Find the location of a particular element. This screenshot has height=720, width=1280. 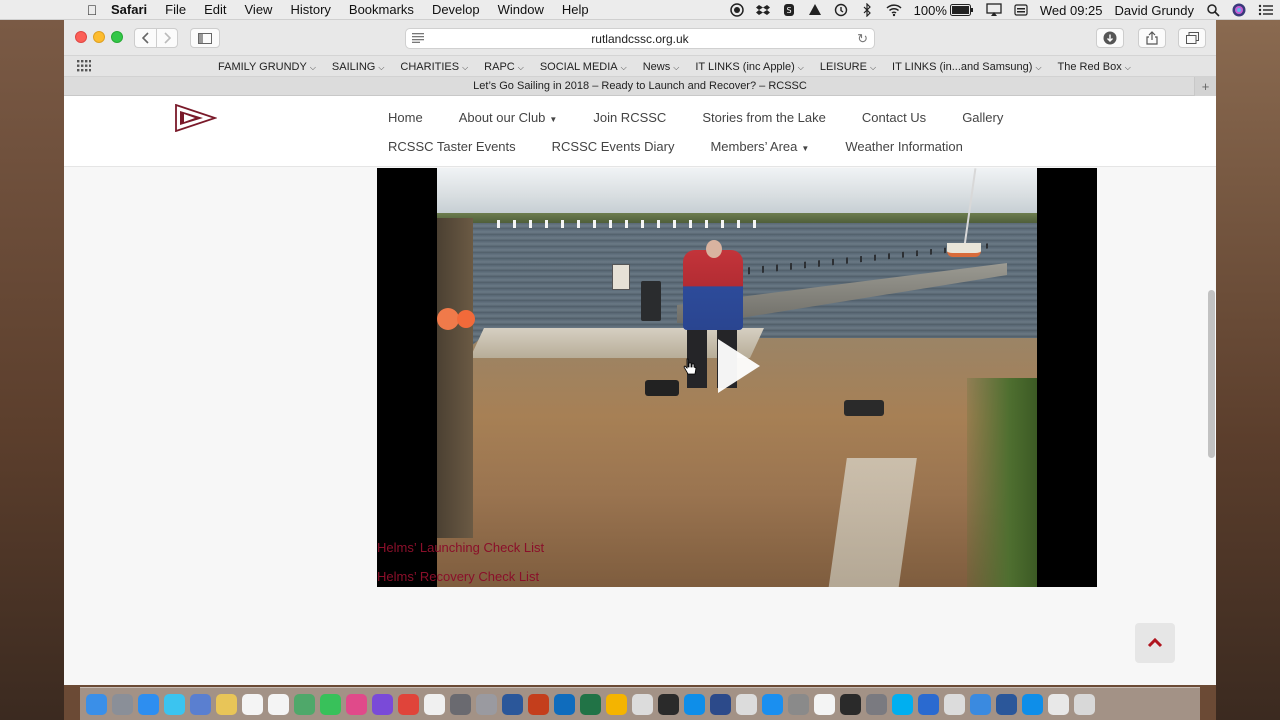

favorite-folder: RAPC ⌵ is located at coordinates (504, 67).